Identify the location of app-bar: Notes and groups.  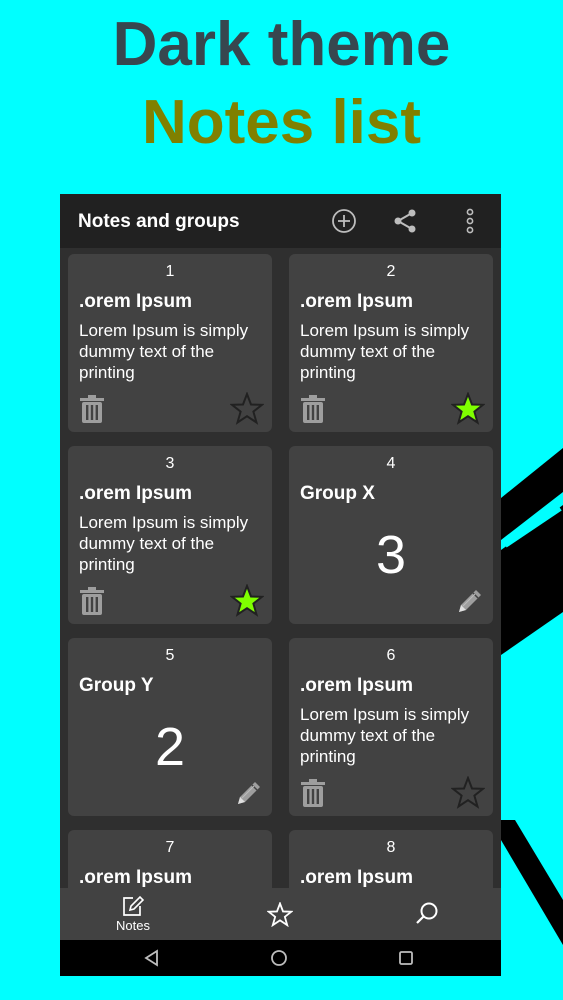
(280, 221).